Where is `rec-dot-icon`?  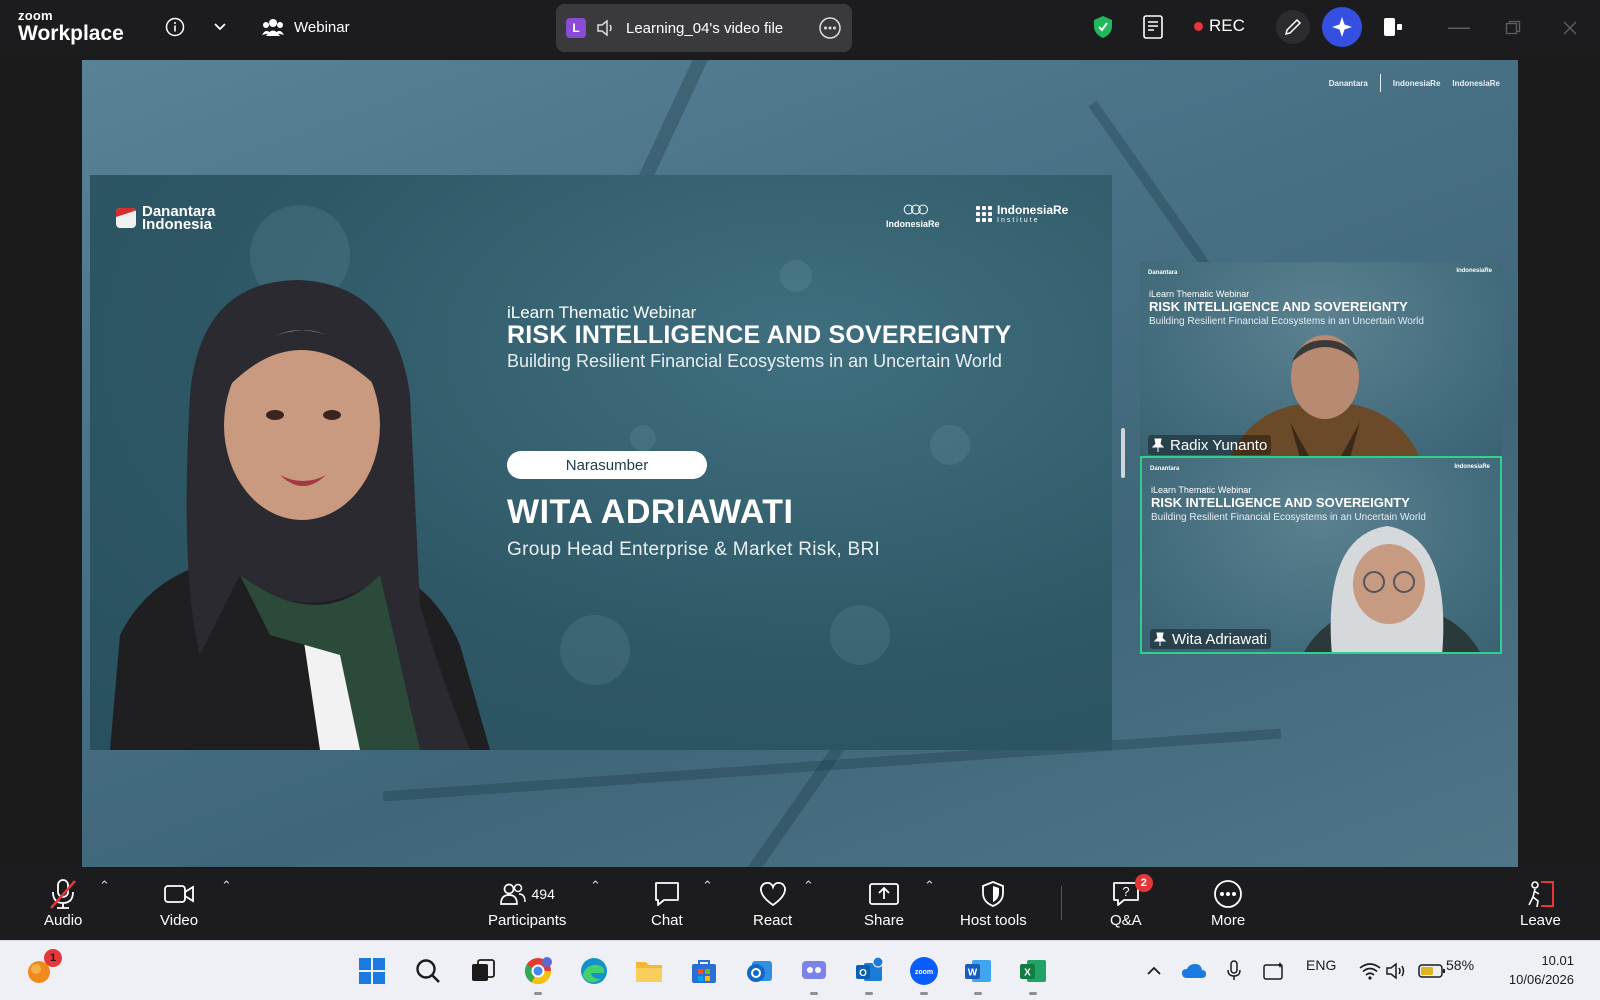
rec-dot-icon is located at coordinates (1198, 26).